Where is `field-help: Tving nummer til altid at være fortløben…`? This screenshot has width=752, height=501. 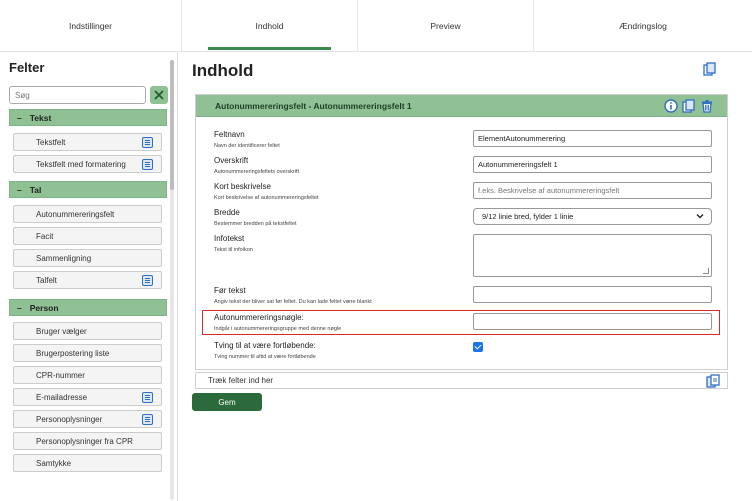
field-help: Tving nummer til altid at være fortløben… is located at coordinates (265, 357).